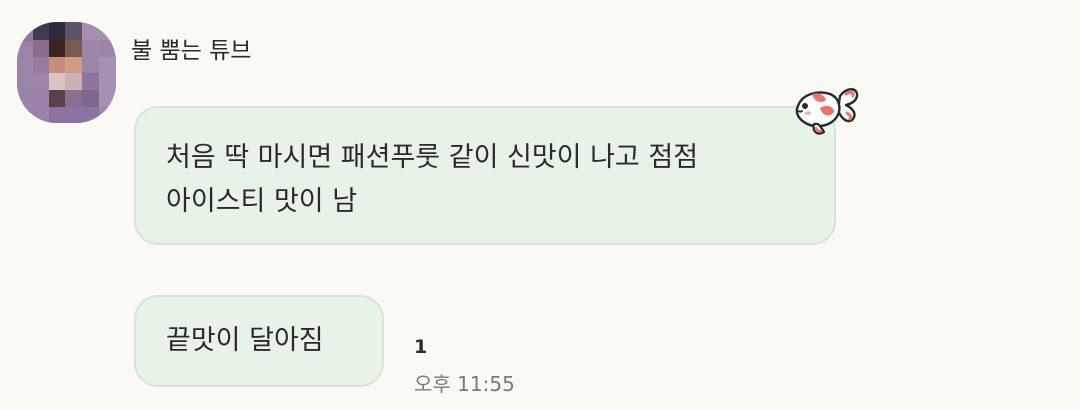 This screenshot has width=1080, height=410. I want to click on unread-count: 1, so click(421, 347).